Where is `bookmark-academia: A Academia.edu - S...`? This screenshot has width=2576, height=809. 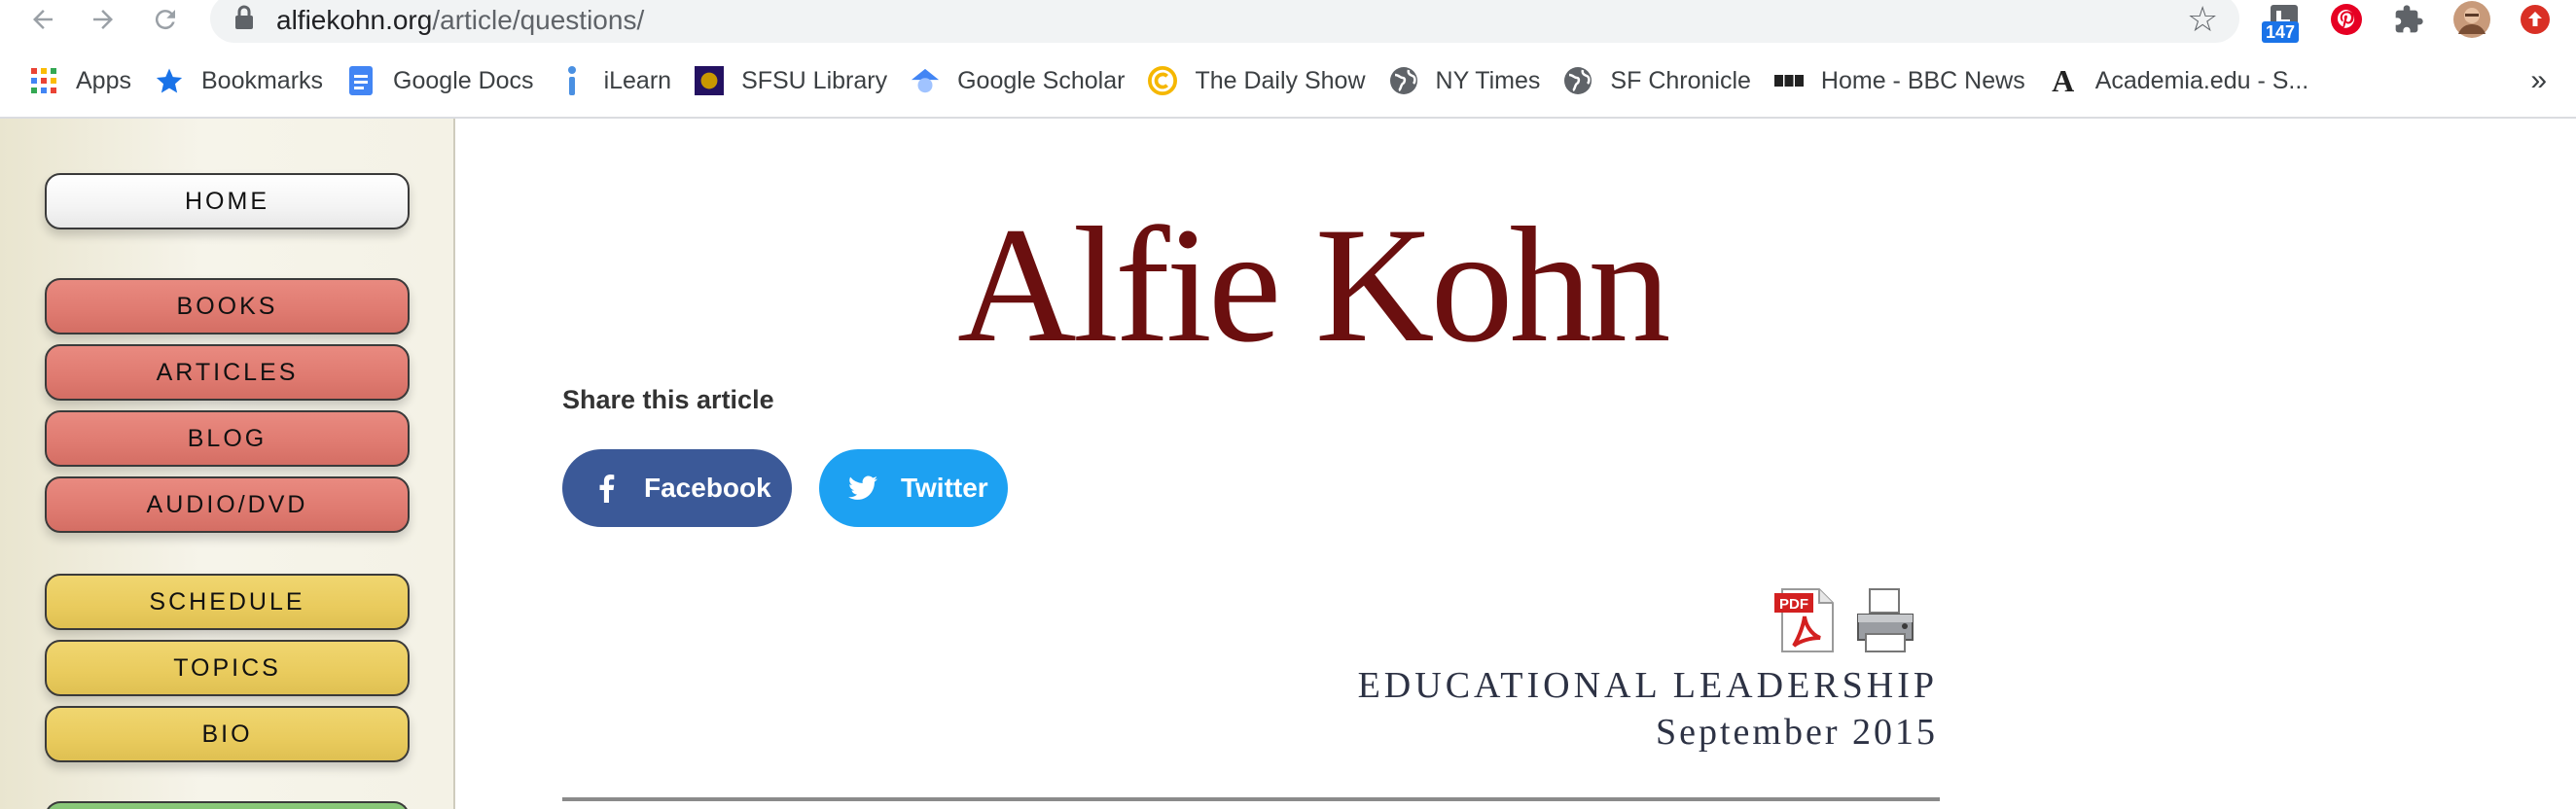
bookmark-academia: A Academia.edu - S... is located at coordinates (2179, 80).